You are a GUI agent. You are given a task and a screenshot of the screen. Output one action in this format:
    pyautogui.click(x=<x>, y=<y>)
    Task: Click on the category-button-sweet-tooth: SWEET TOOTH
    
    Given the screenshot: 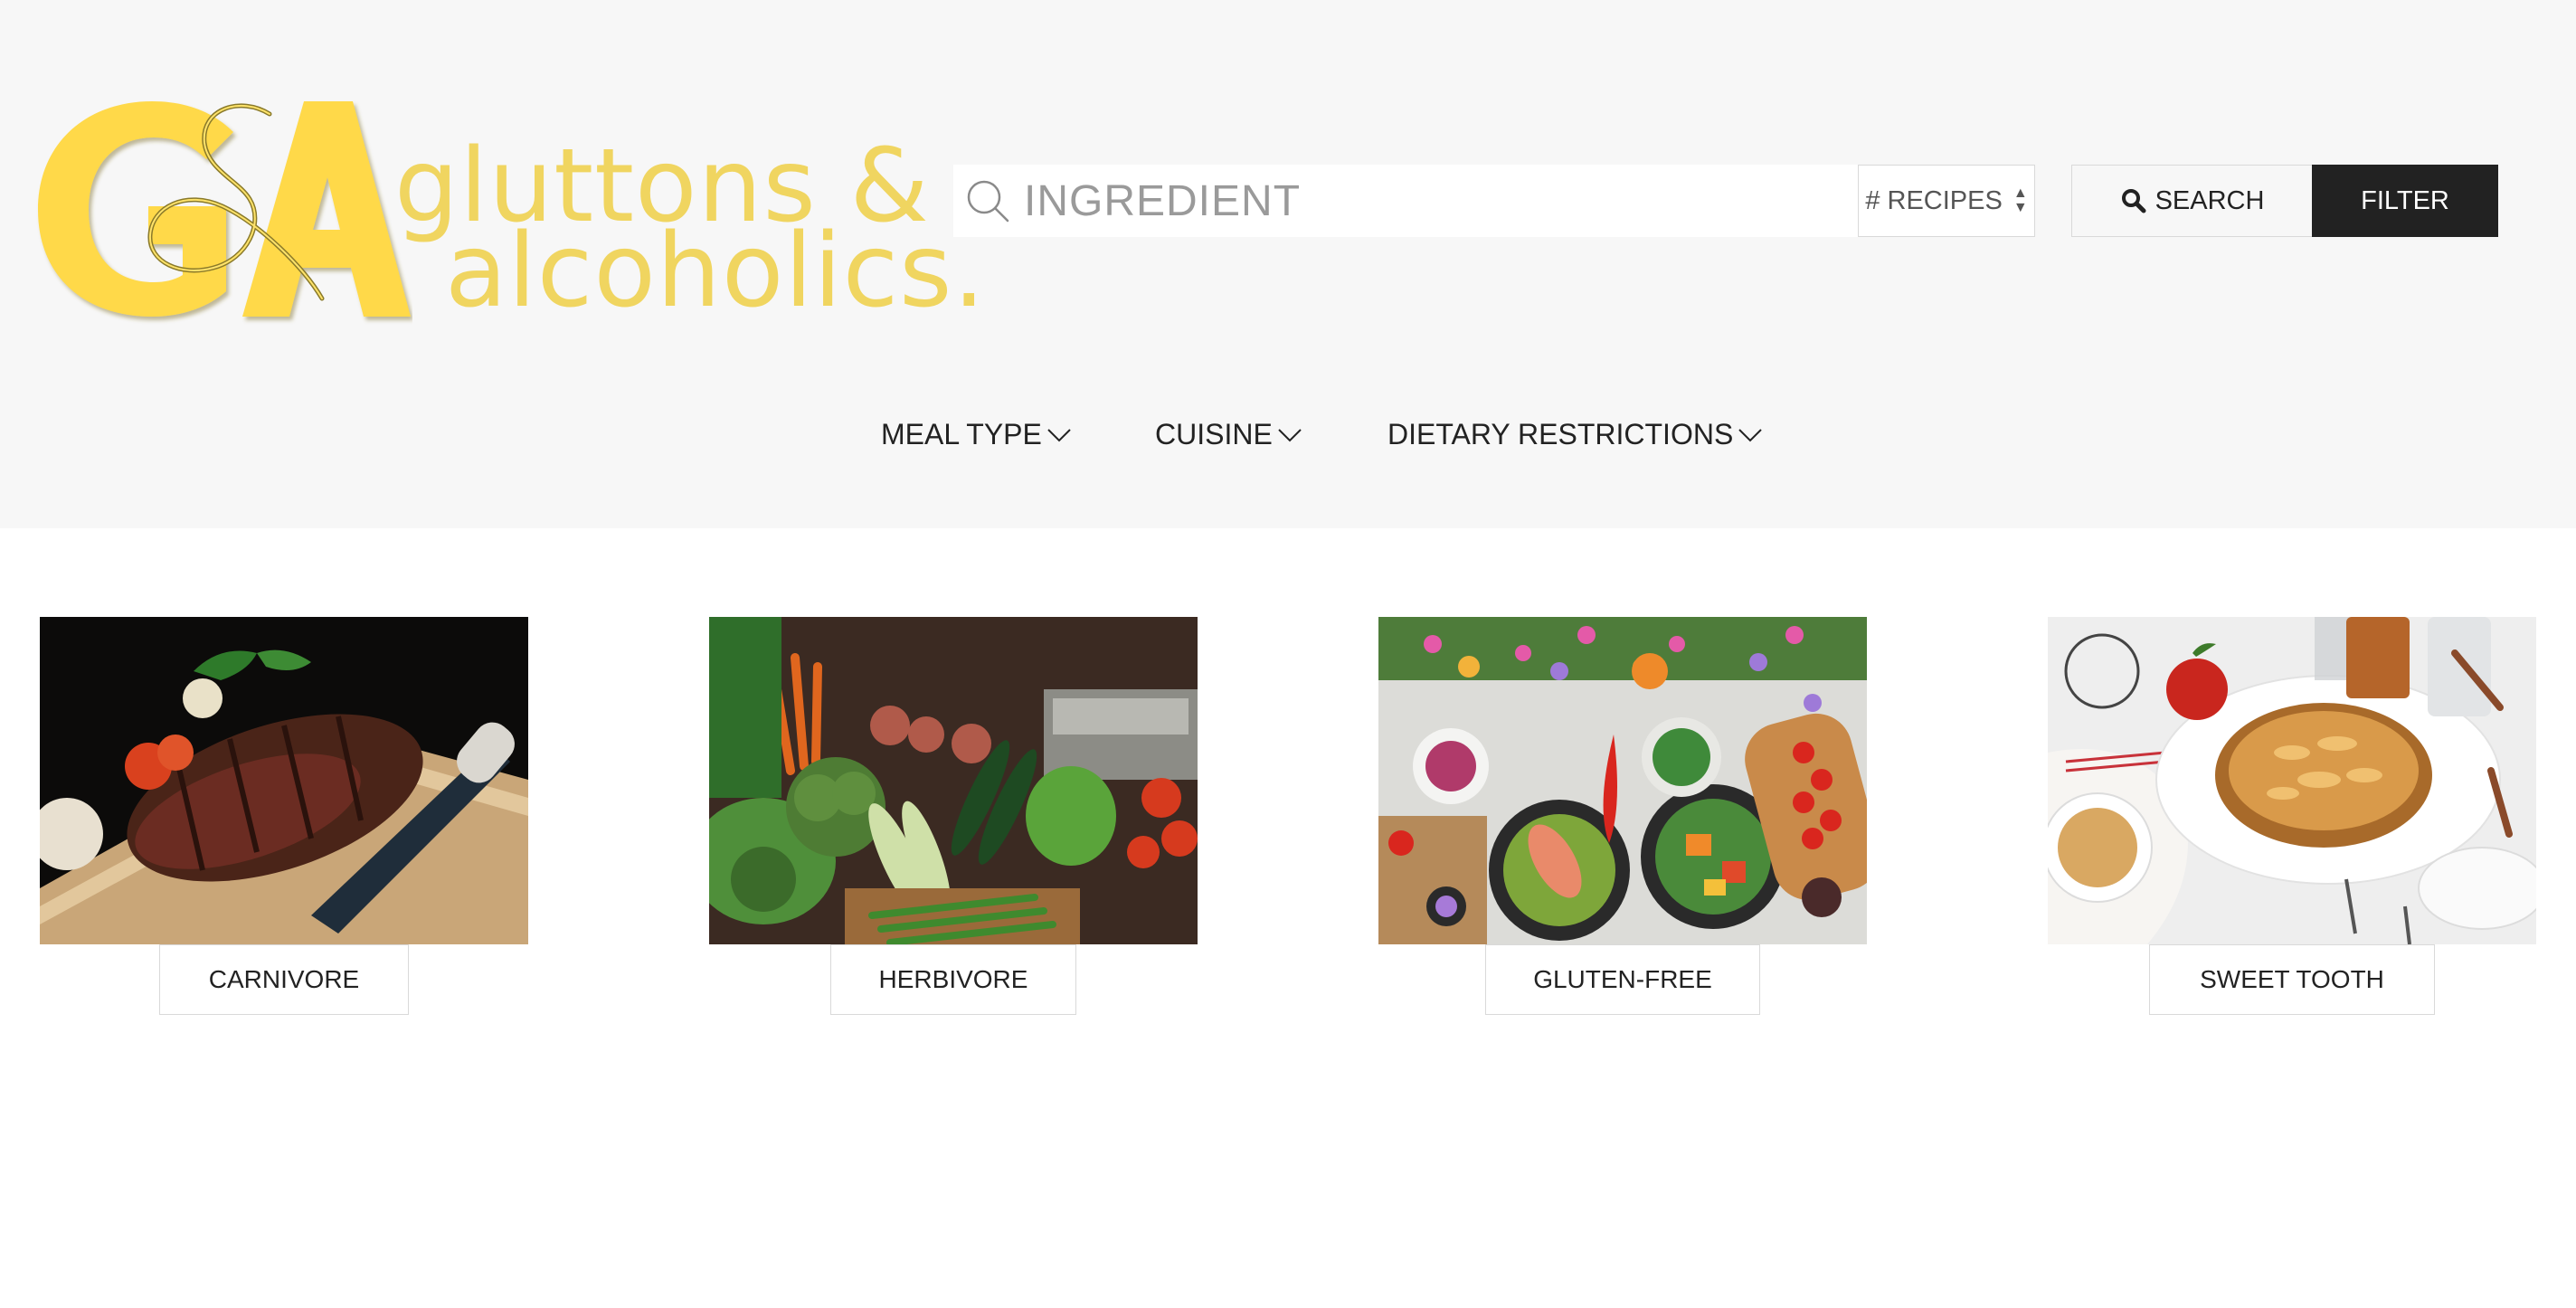 What is the action you would take?
    pyautogui.click(x=2292, y=979)
    